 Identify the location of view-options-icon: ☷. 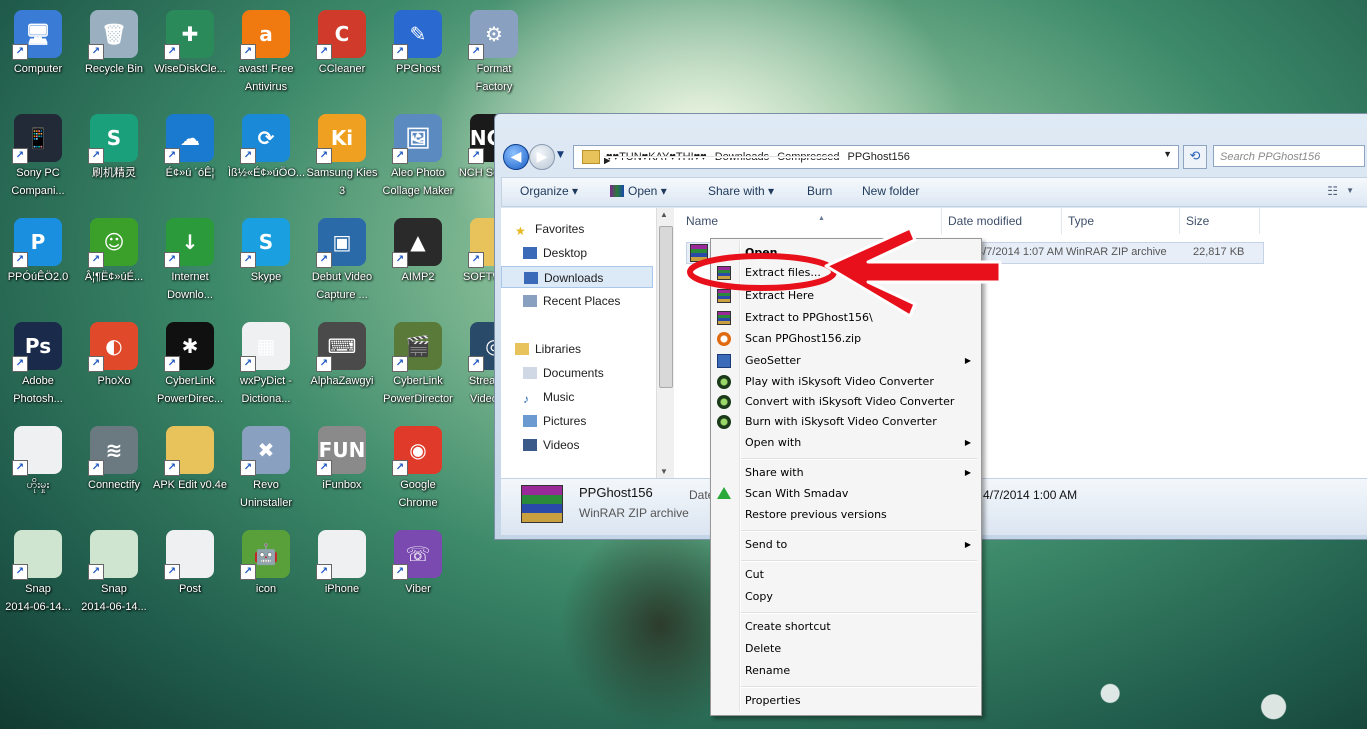
(1332, 191).